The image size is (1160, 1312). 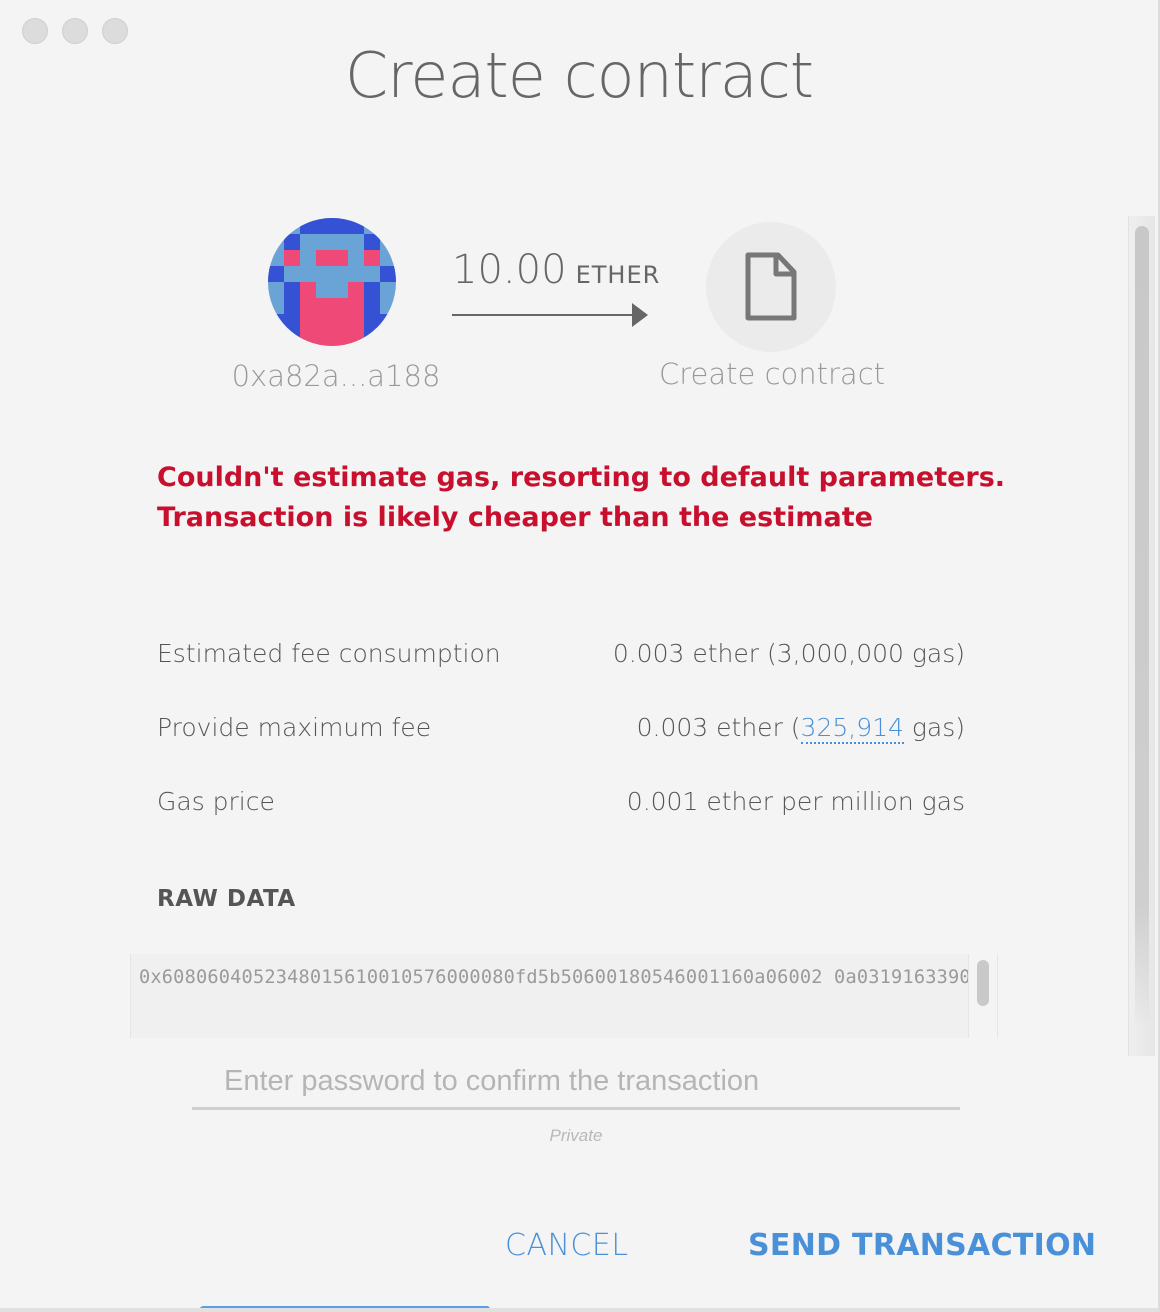 I want to click on transfer-amount: 10.00 ETHER, so click(x=555, y=274).